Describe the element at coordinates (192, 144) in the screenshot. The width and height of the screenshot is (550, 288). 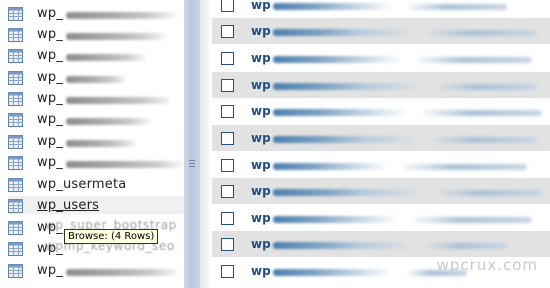
I see `panel-splitter` at that location.